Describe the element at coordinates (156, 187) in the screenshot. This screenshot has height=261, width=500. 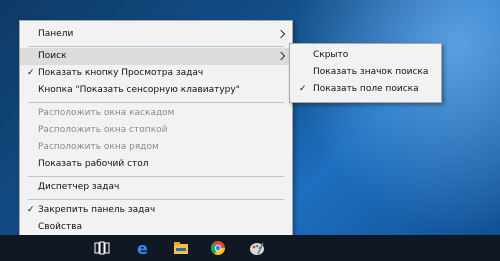
I see `menu-item-task-manager: Диспетчер задач` at that location.